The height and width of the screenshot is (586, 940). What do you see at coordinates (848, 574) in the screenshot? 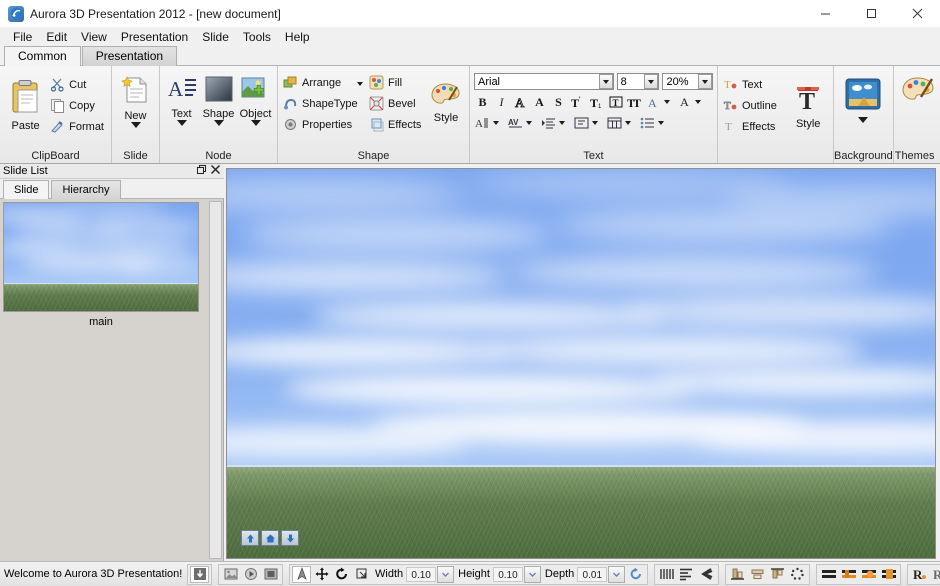
I see `style-gradient-button` at bounding box center [848, 574].